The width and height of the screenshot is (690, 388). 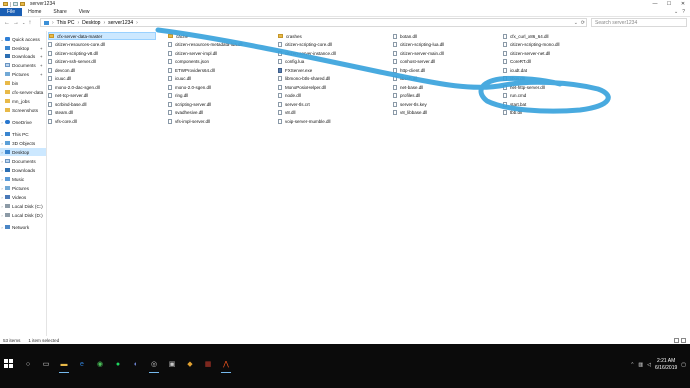 What do you see at coordinates (683, 340) in the screenshot?
I see `large-icons-view-icon` at bounding box center [683, 340].